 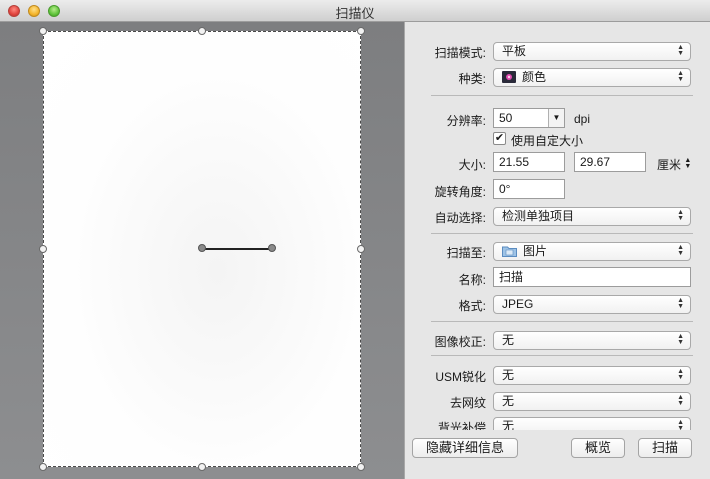 What do you see at coordinates (592, 375) in the screenshot?
I see `usm-popup: 无 ▲ ▼` at bounding box center [592, 375].